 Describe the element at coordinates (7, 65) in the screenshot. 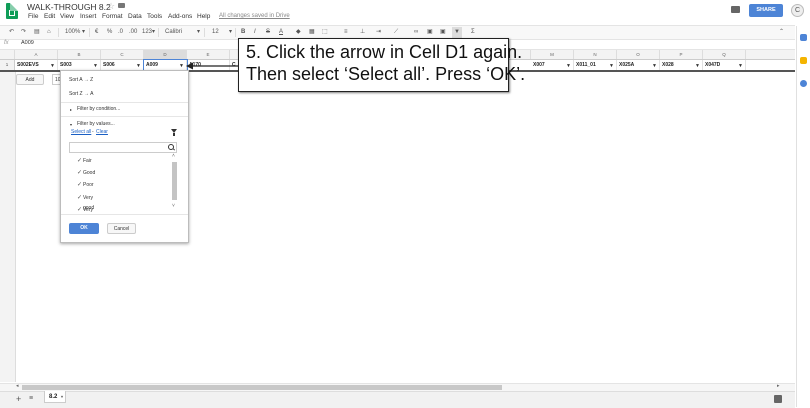

I see `row-number: 1` at that location.